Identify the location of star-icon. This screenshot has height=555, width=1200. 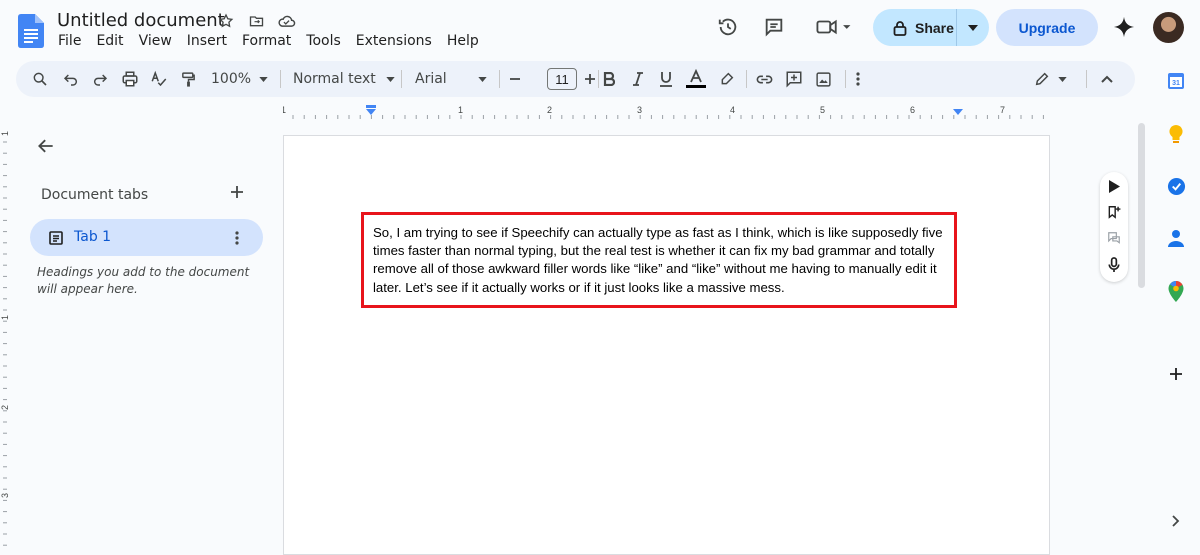
(226, 21).